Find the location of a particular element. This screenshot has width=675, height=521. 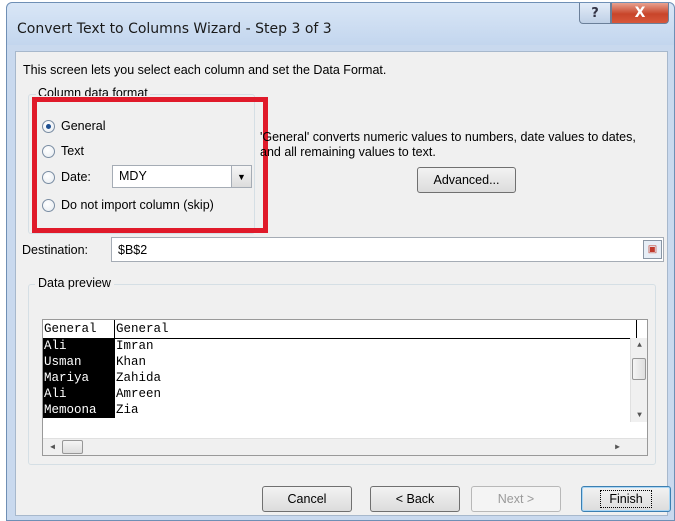

next-button: Next > is located at coordinates (516, 499).